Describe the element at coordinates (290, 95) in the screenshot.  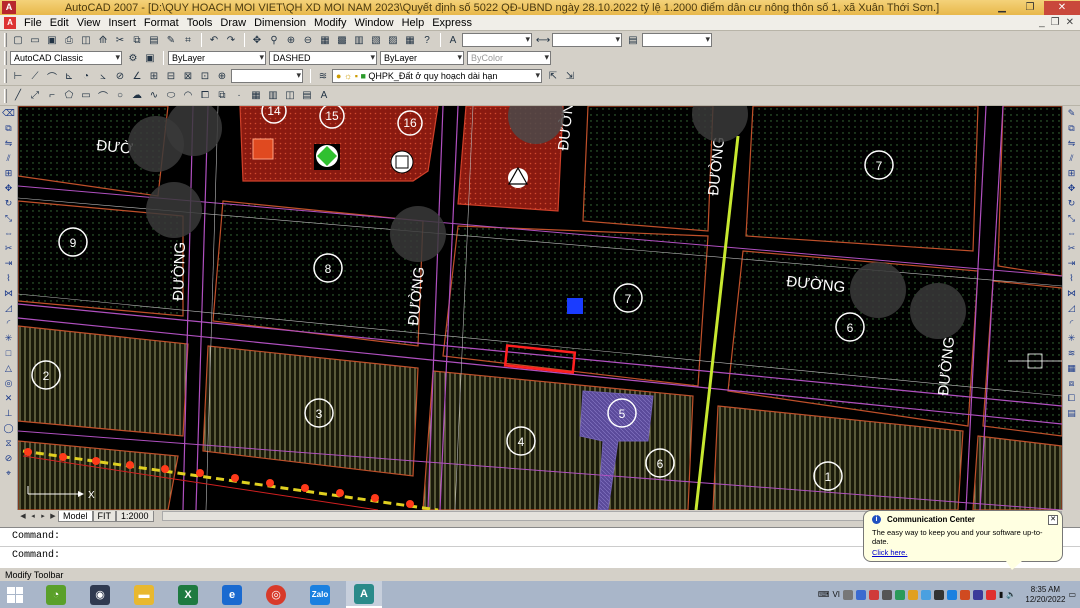
I see `region-icon: ◫` at that location.